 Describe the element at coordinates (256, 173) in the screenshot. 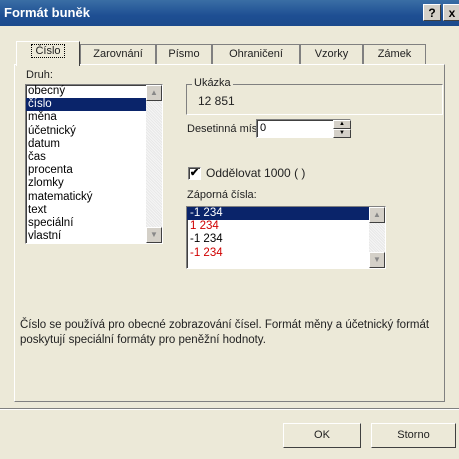

I see `thousands-label: Oddělovat 1000 ( )` at that location.